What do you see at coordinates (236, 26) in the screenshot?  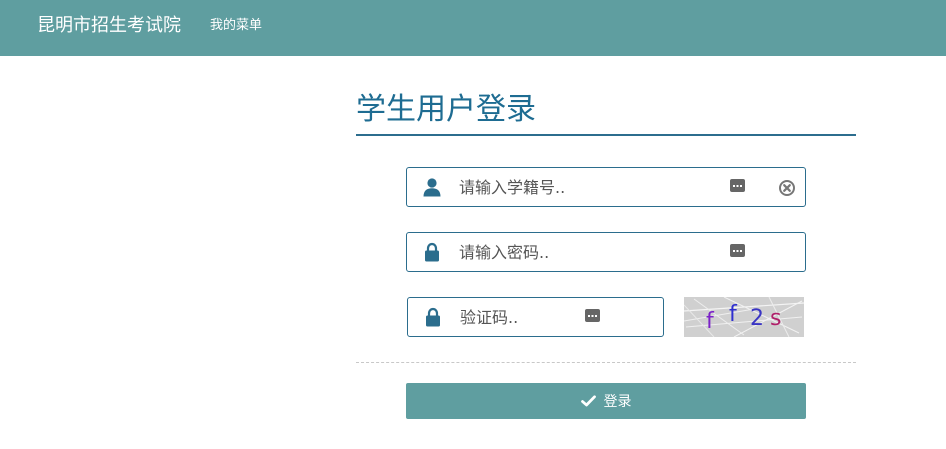 I see `my-menu-link: 我的菜单` at bounding box center [236, 26].